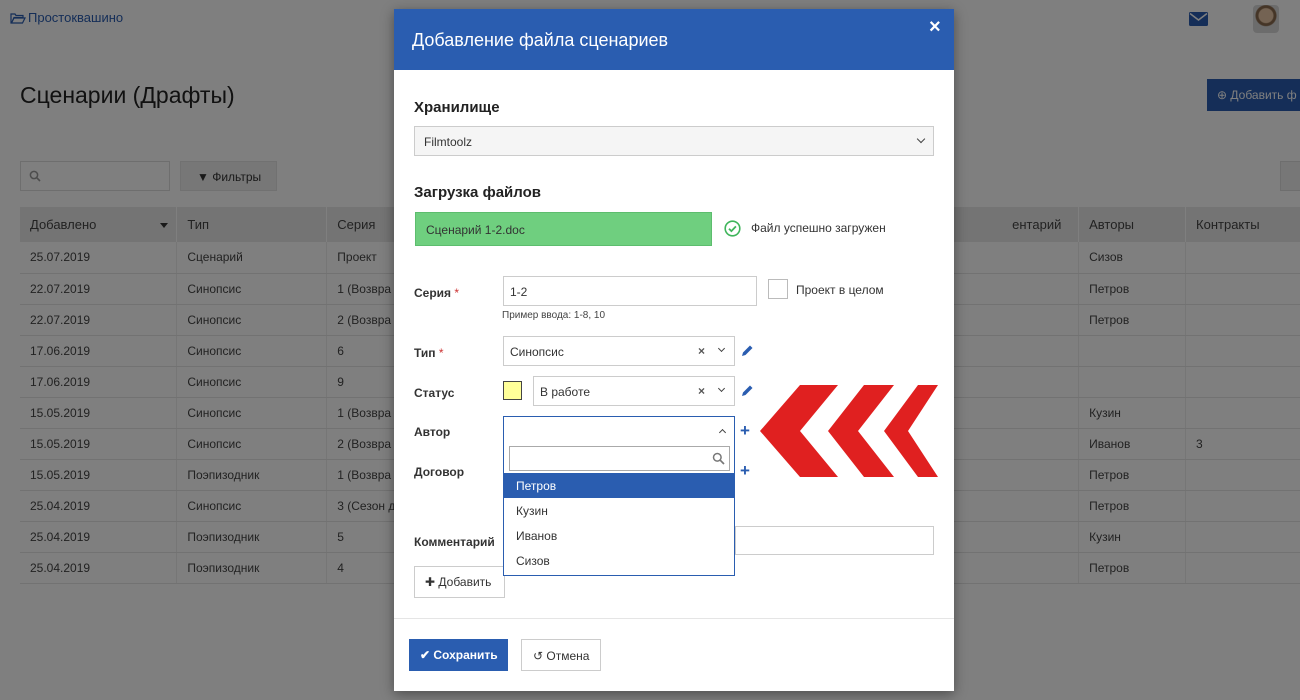 The image size is (1300, 700). I want to click on whole-project-checkbox, so click(778, 289).